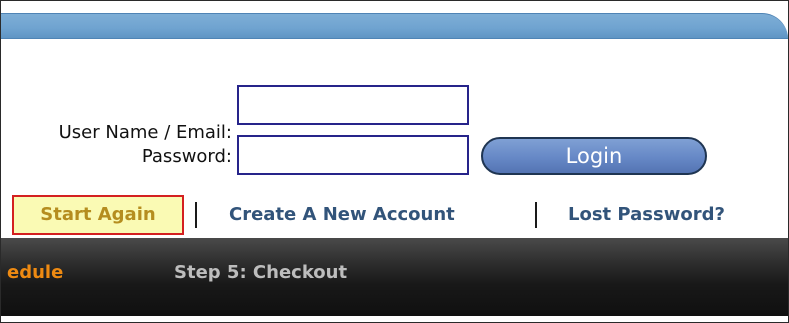 Image resolution: width=789 pixels, height=323 pixels. What do you see at coordinates (353, 105) in the screenshot?
I see `username-input` at bounding box center [353, 105].